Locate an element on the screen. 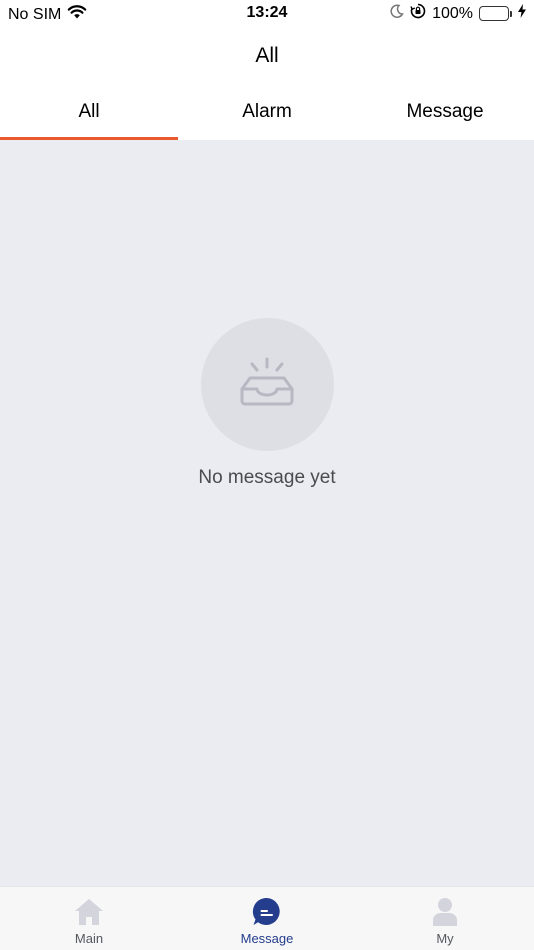  battery-percent: 100% is located at coordinates (452, 13).